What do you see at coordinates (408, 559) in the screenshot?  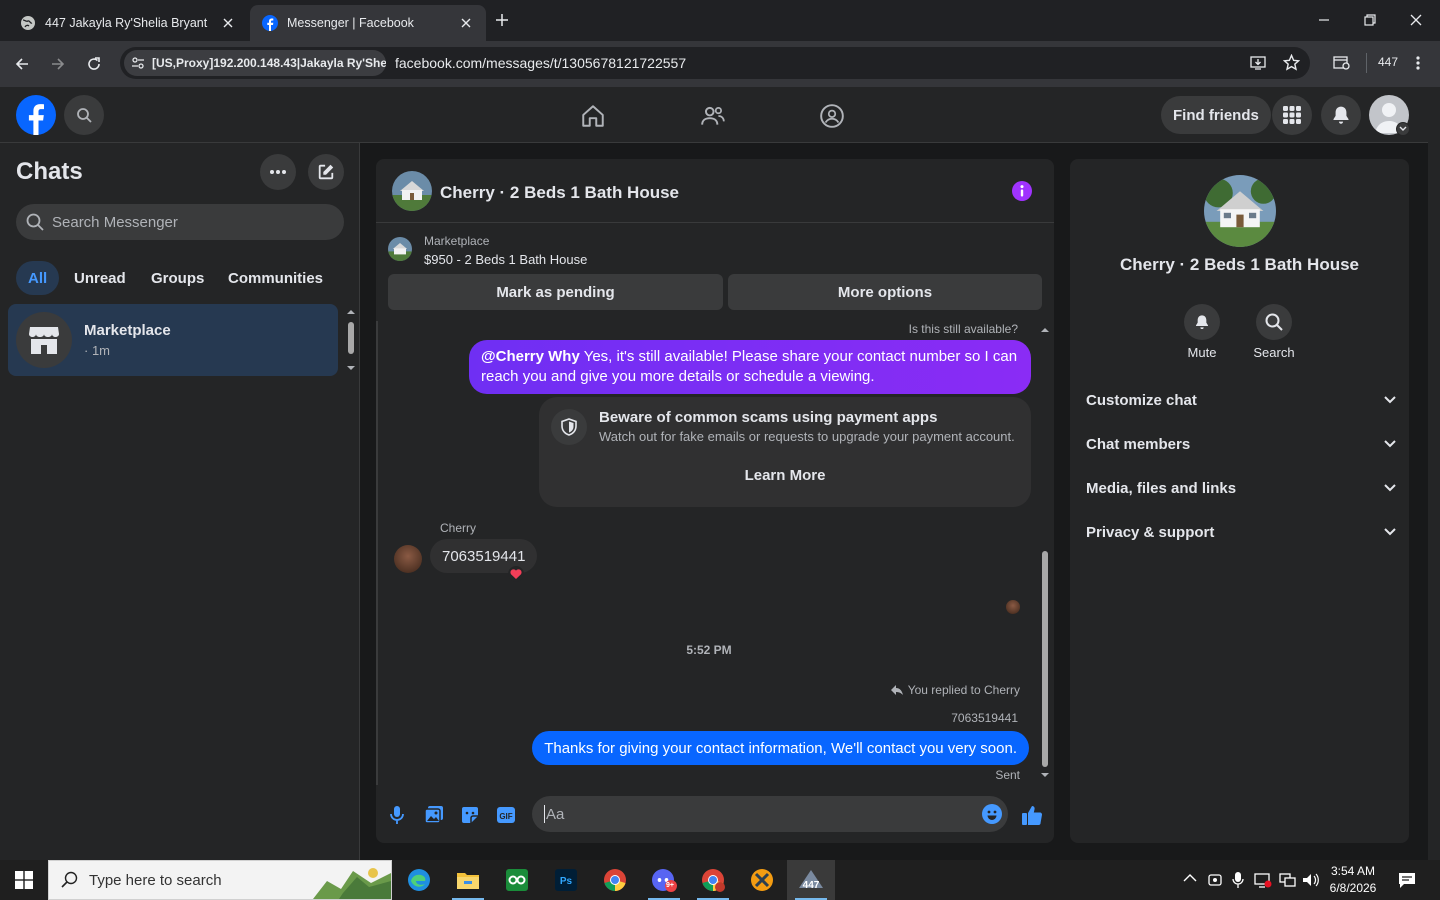 I see `cherry-avatar` at bounding box center [408, 559].